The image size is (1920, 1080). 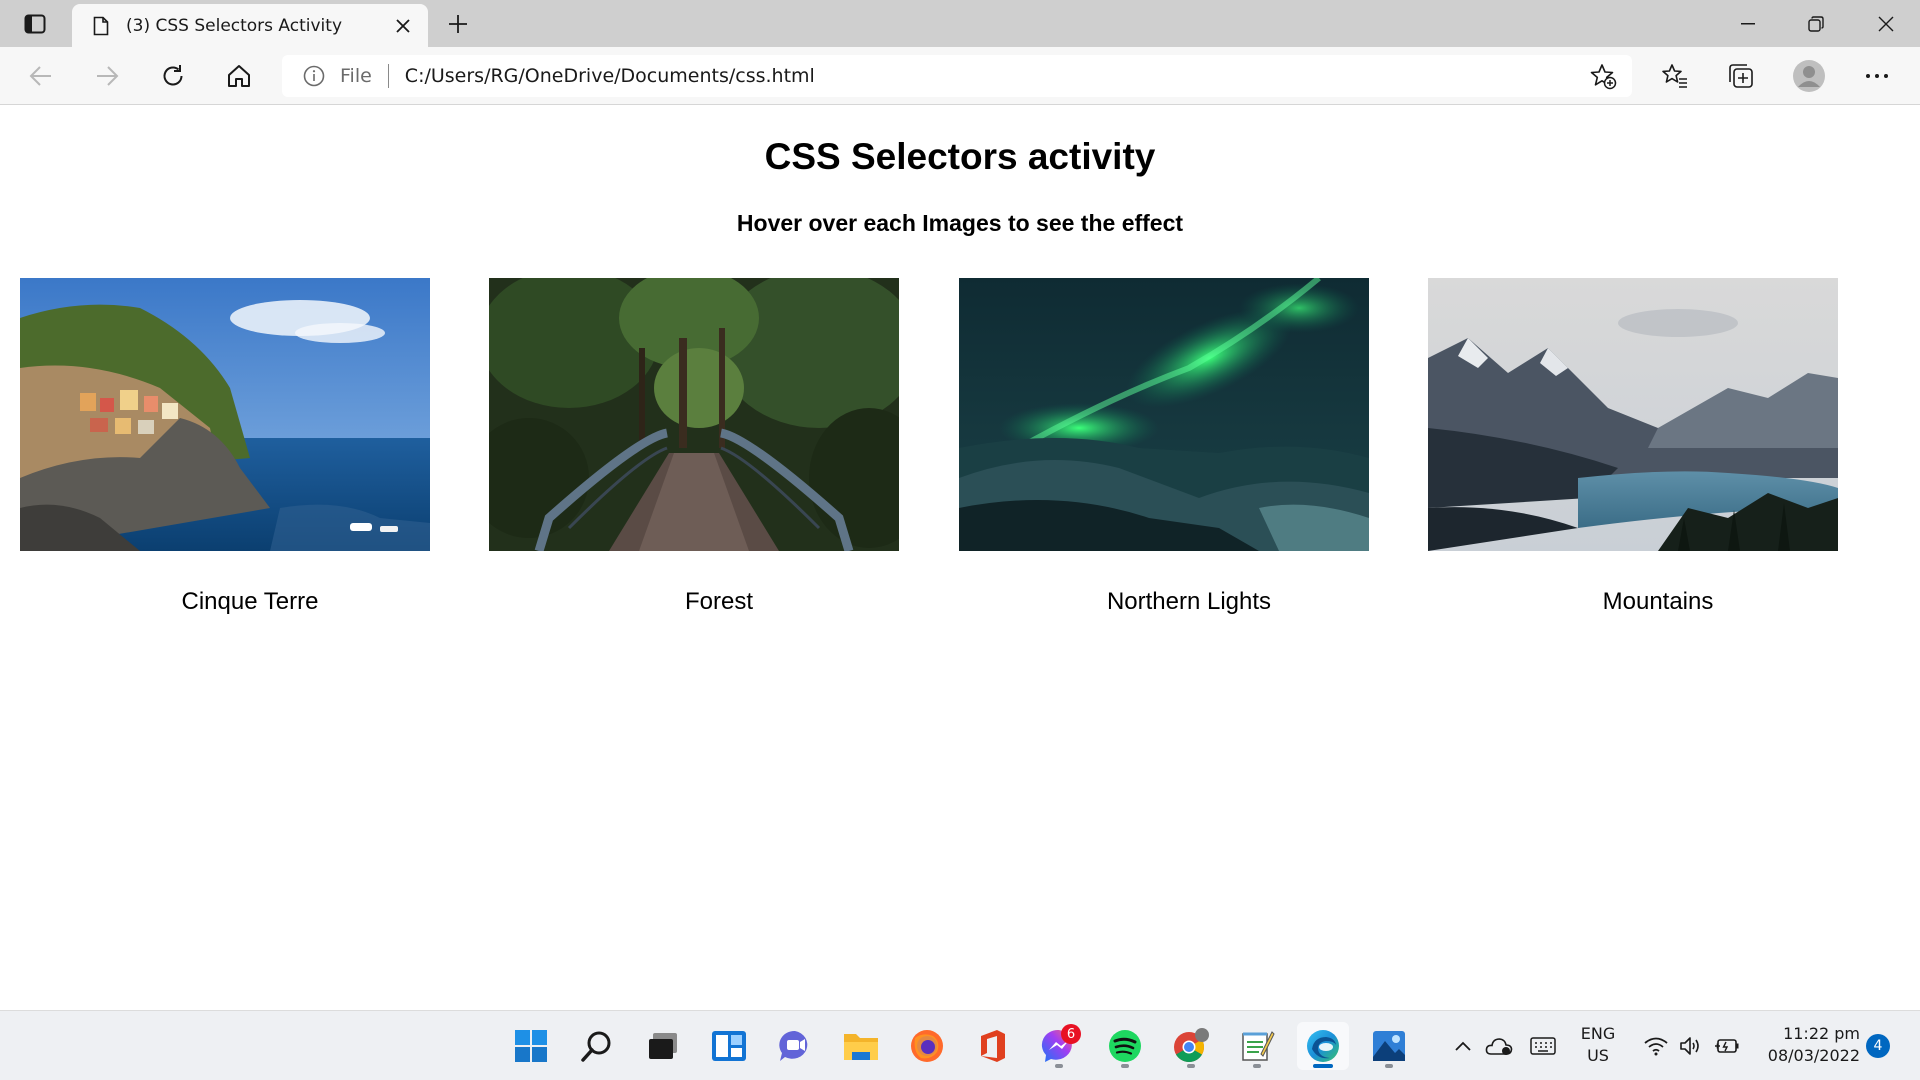 What do you see at coordinates (597, 1046) in the screenshot?
I see `search-icon` at bounding box center [597, 1046].